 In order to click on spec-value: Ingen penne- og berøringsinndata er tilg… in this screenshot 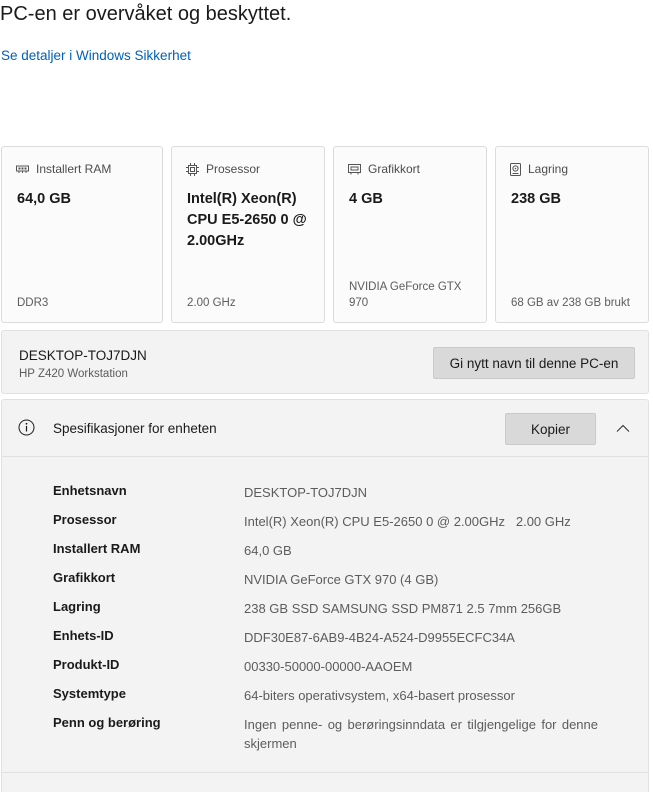, I will do `click(421, 734)`.